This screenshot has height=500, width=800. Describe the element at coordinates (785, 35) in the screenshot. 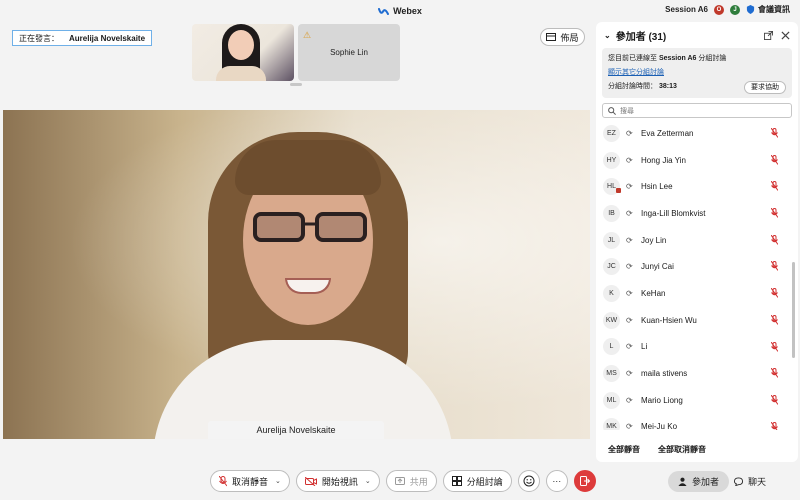

I see `close-icon` at that location.